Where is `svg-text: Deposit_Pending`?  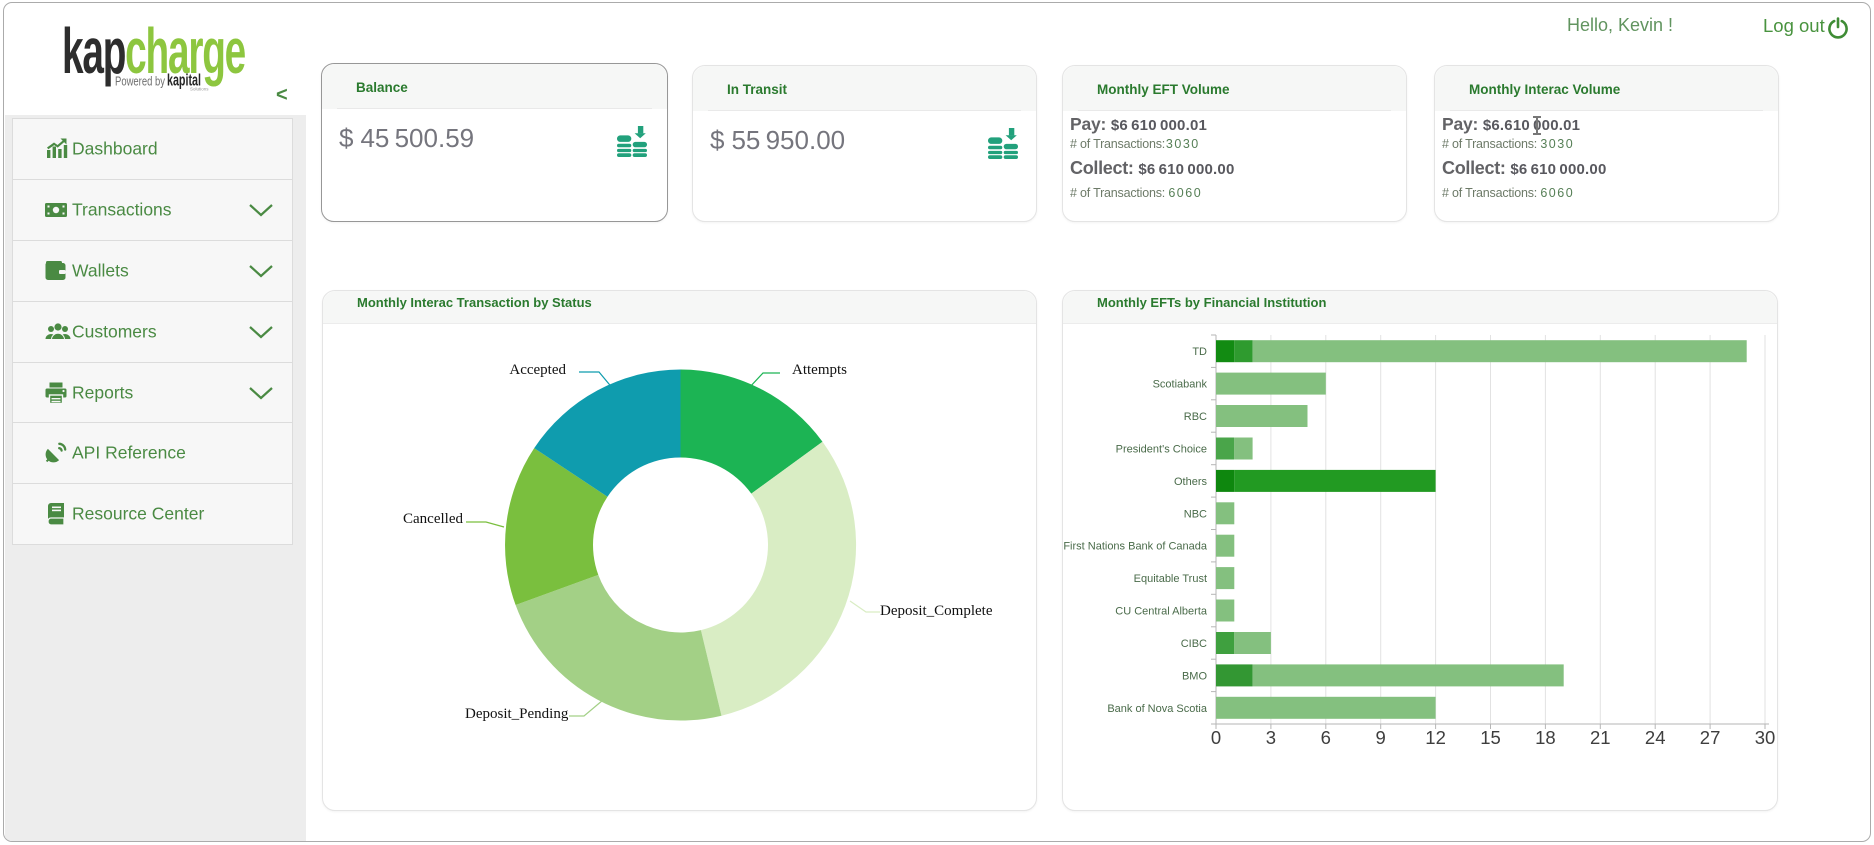
svg-text: Deposit_Pending is located at coordinates (517, 714).